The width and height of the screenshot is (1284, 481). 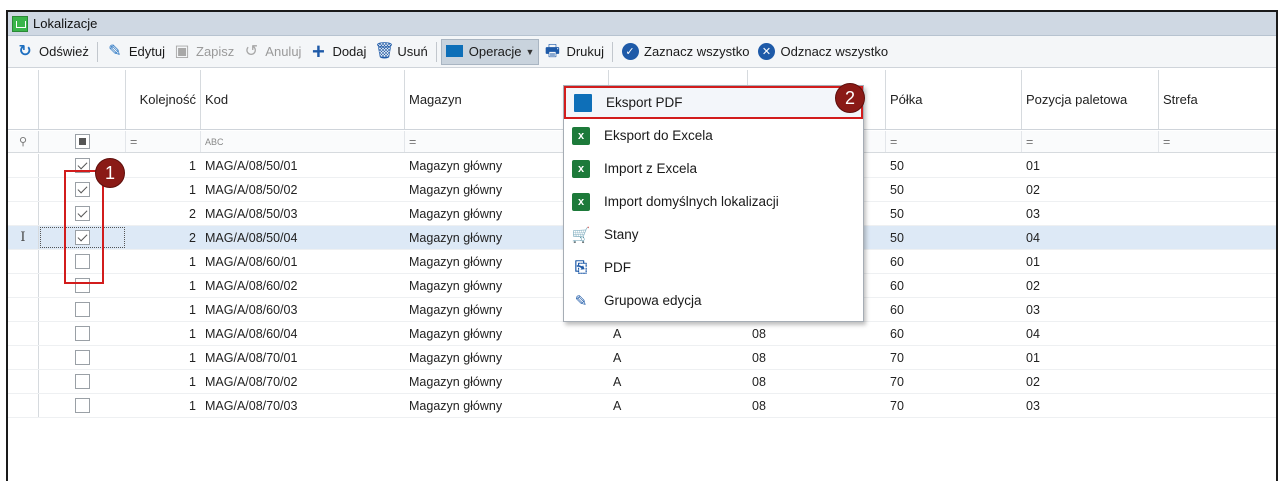 I want to click on add-button: + Dodaj, so click(x=337, y=52).